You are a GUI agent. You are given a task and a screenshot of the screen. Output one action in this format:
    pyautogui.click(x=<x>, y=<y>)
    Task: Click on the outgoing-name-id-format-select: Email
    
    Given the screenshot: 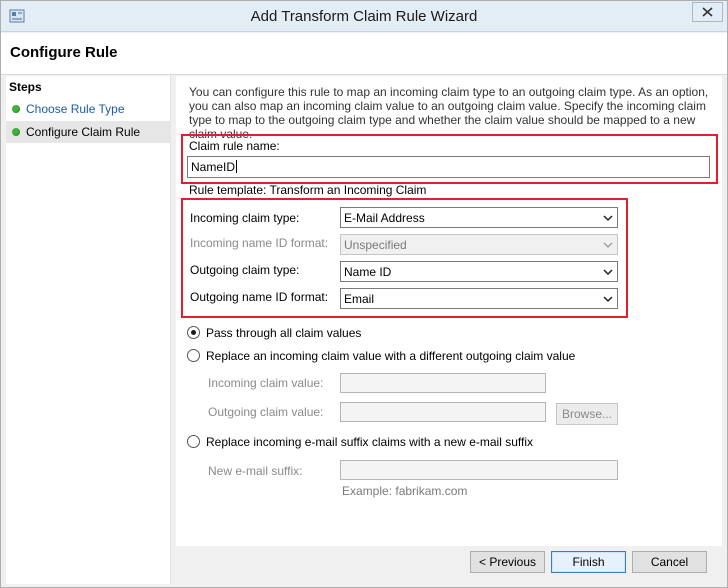 What is the action you would take?
    pyautogui.click(x=479, y=298)
    